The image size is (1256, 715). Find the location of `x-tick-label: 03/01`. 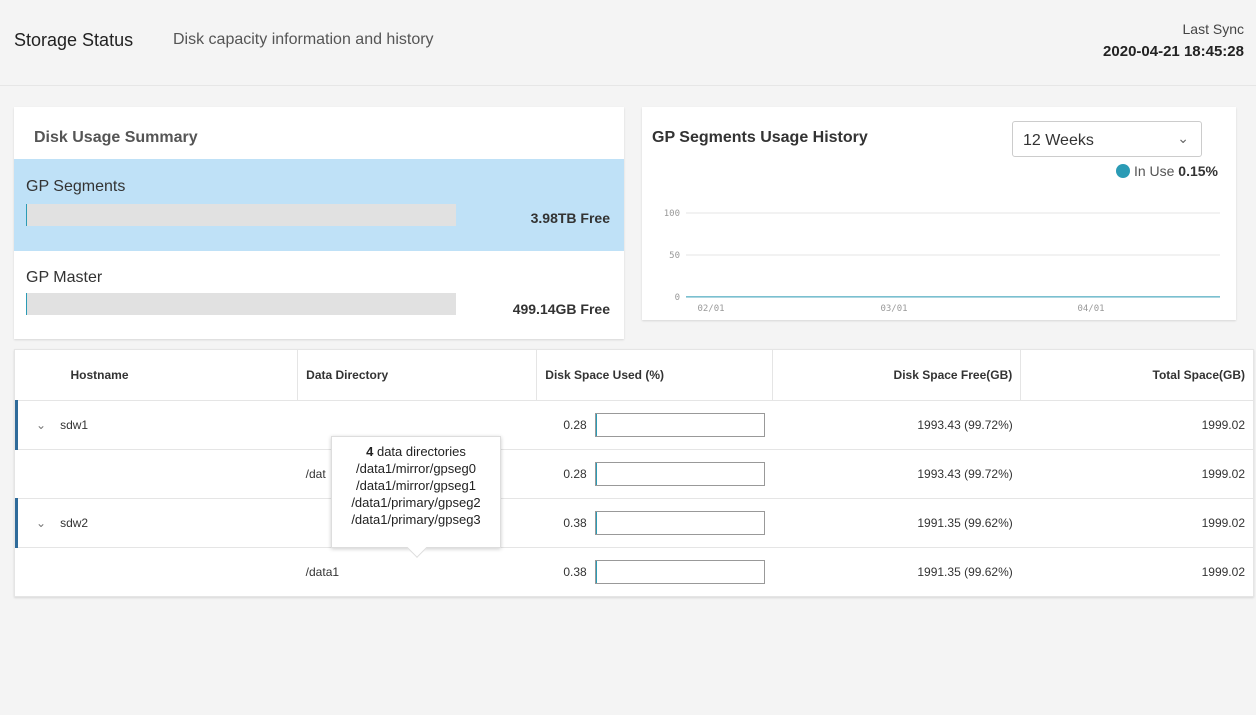

x-tick-label: 03/01 is located at coordinates (893, 309).